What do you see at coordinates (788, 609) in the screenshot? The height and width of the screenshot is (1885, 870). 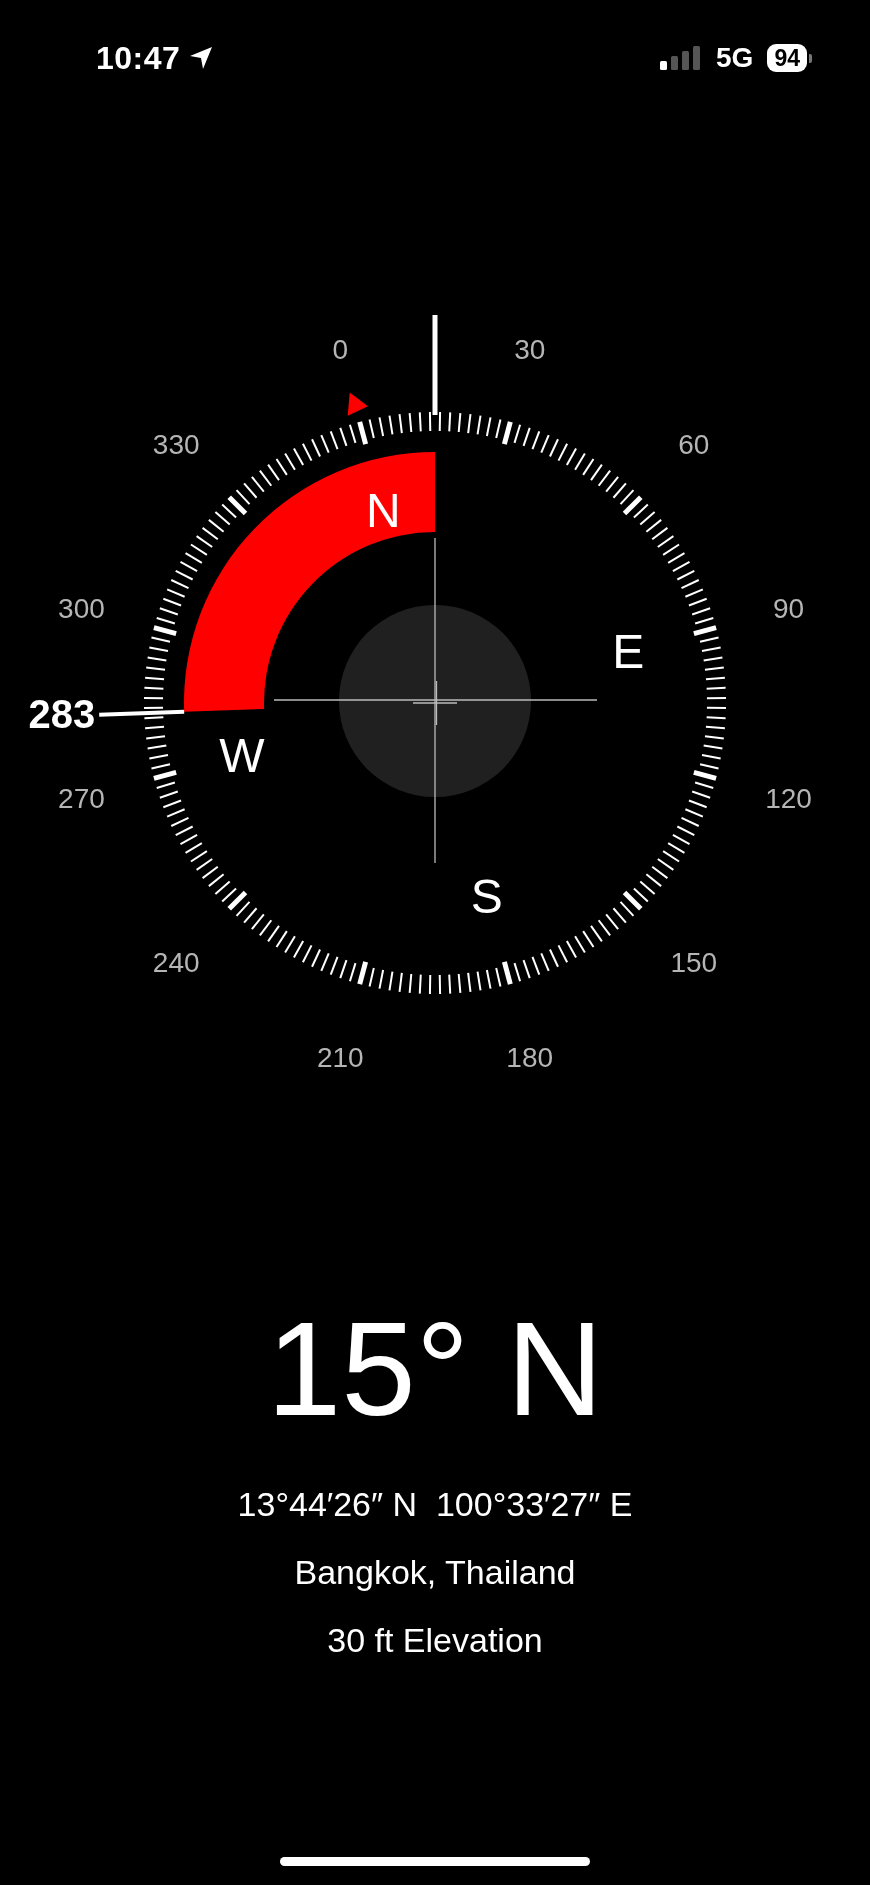 I see `degree-label: 90` at bounding box center [788, 609].